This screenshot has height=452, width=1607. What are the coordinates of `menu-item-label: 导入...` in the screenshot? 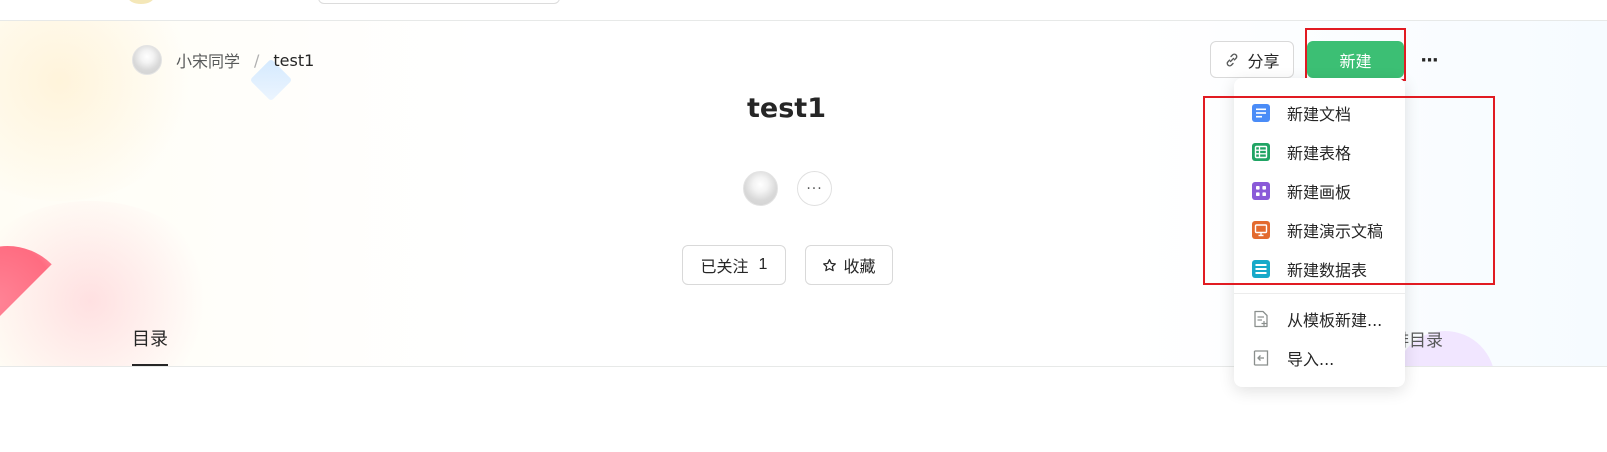 It's located at (1311, 359).